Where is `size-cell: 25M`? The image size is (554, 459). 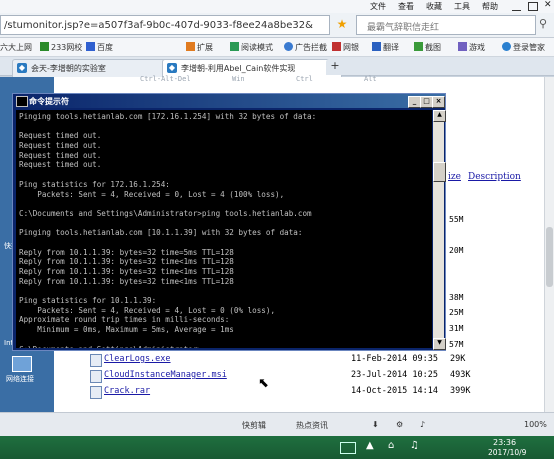
size-cell: 25M is located at coordinates (456, 312).